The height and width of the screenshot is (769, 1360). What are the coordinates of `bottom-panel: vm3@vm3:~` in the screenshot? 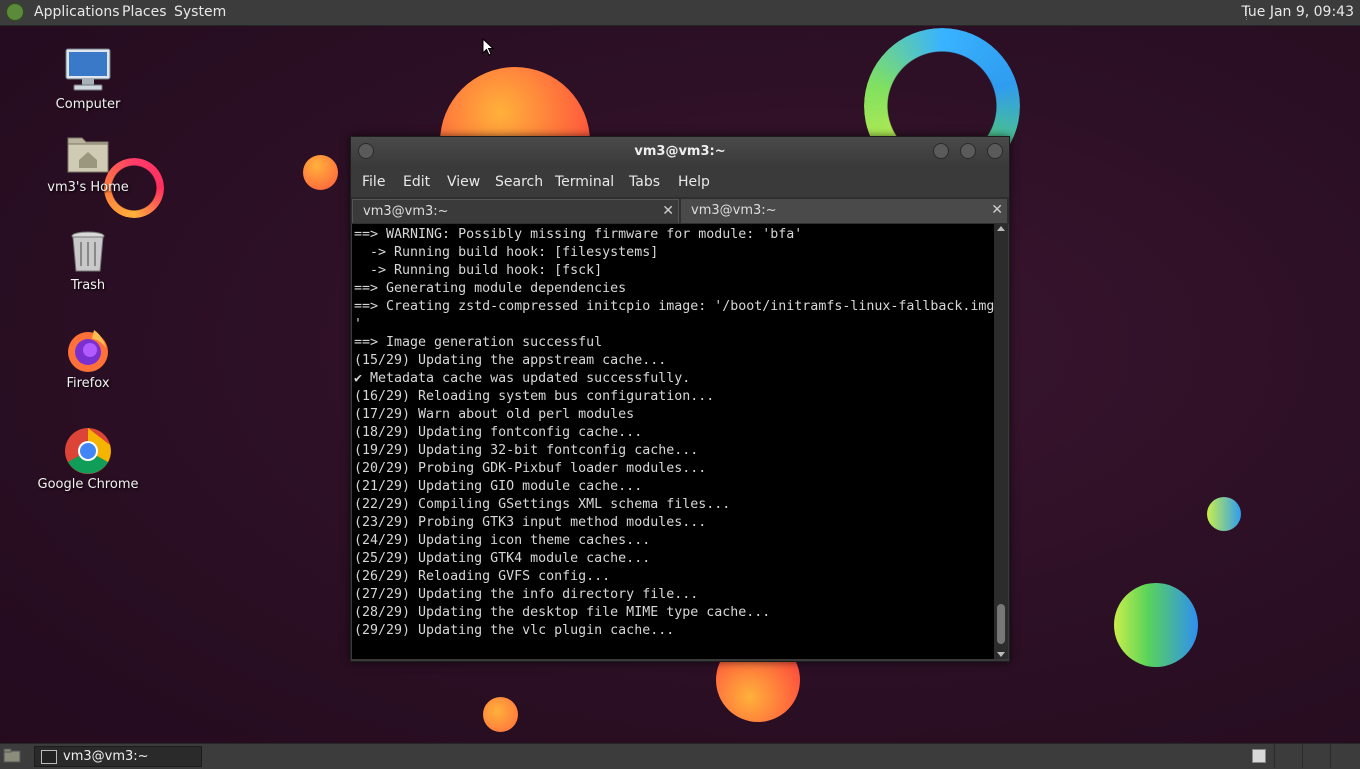 It's located at (680, 756).